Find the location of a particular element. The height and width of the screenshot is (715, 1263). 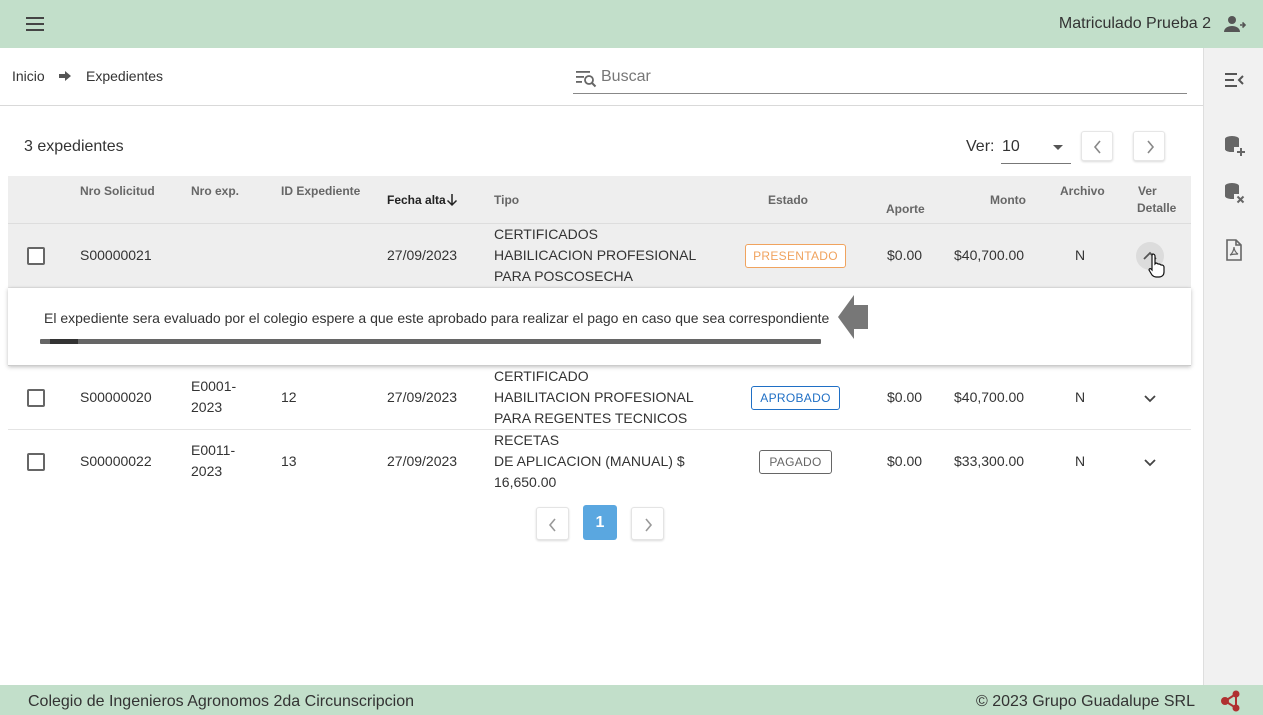

filter-search-icon is located at coordinates (586, 79).